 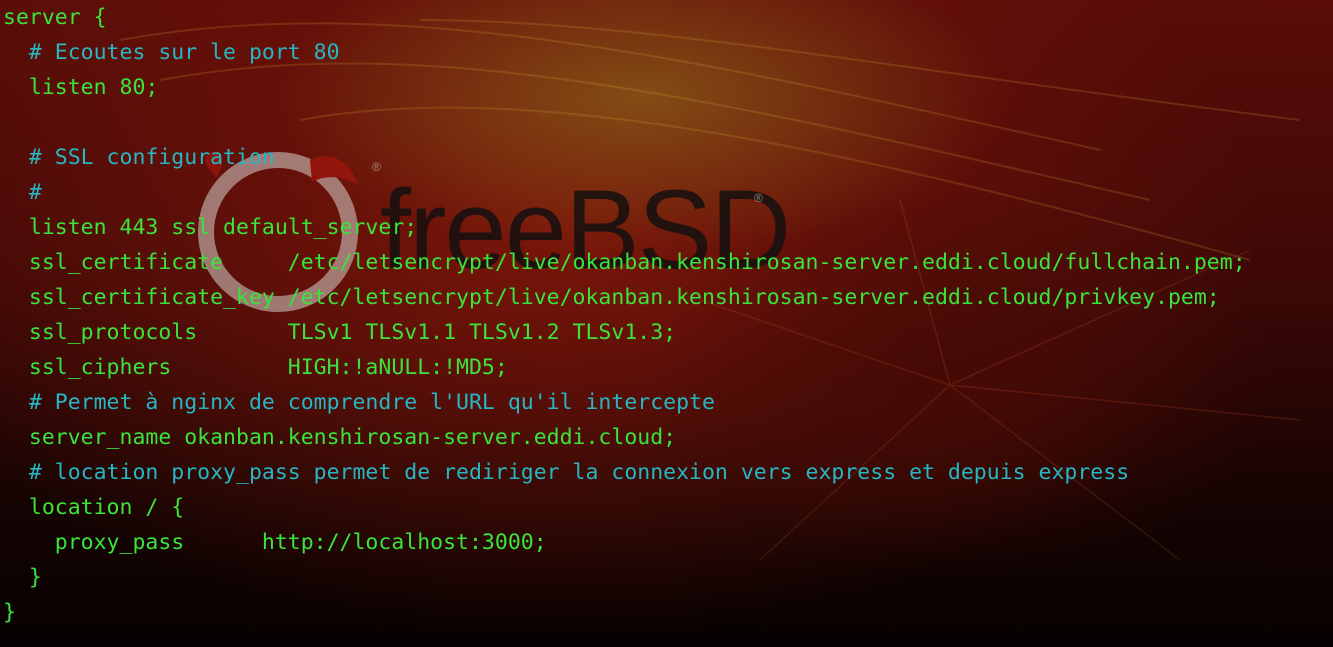 I want to click on code-line: listen 80;, so click(x=81, y=87).